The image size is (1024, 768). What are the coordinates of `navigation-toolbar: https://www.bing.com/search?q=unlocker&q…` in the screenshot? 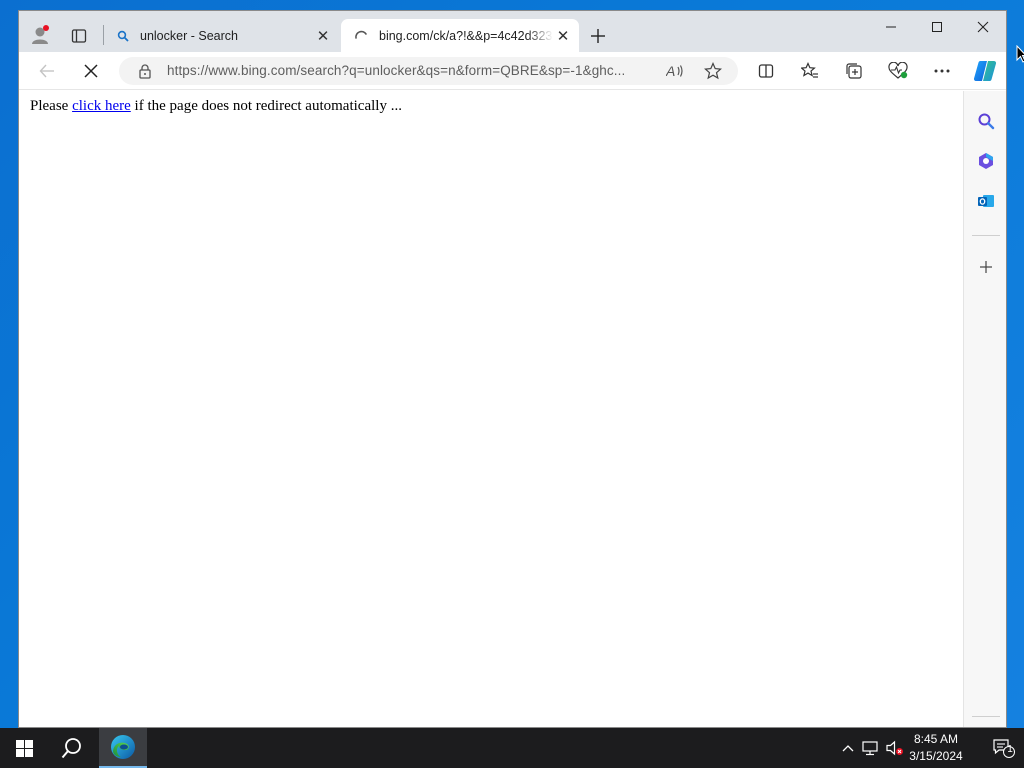 It's located at (512, 71).